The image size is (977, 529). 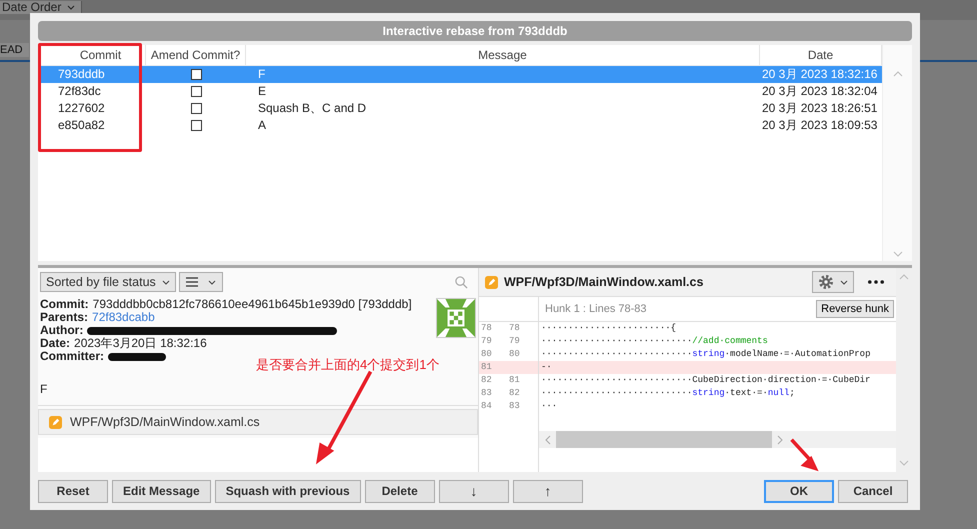 What do you see at coordinates (123, 317) in the screenshot?
I see `parent-link: 72f83dcabb` at bounding box center [123, 317].